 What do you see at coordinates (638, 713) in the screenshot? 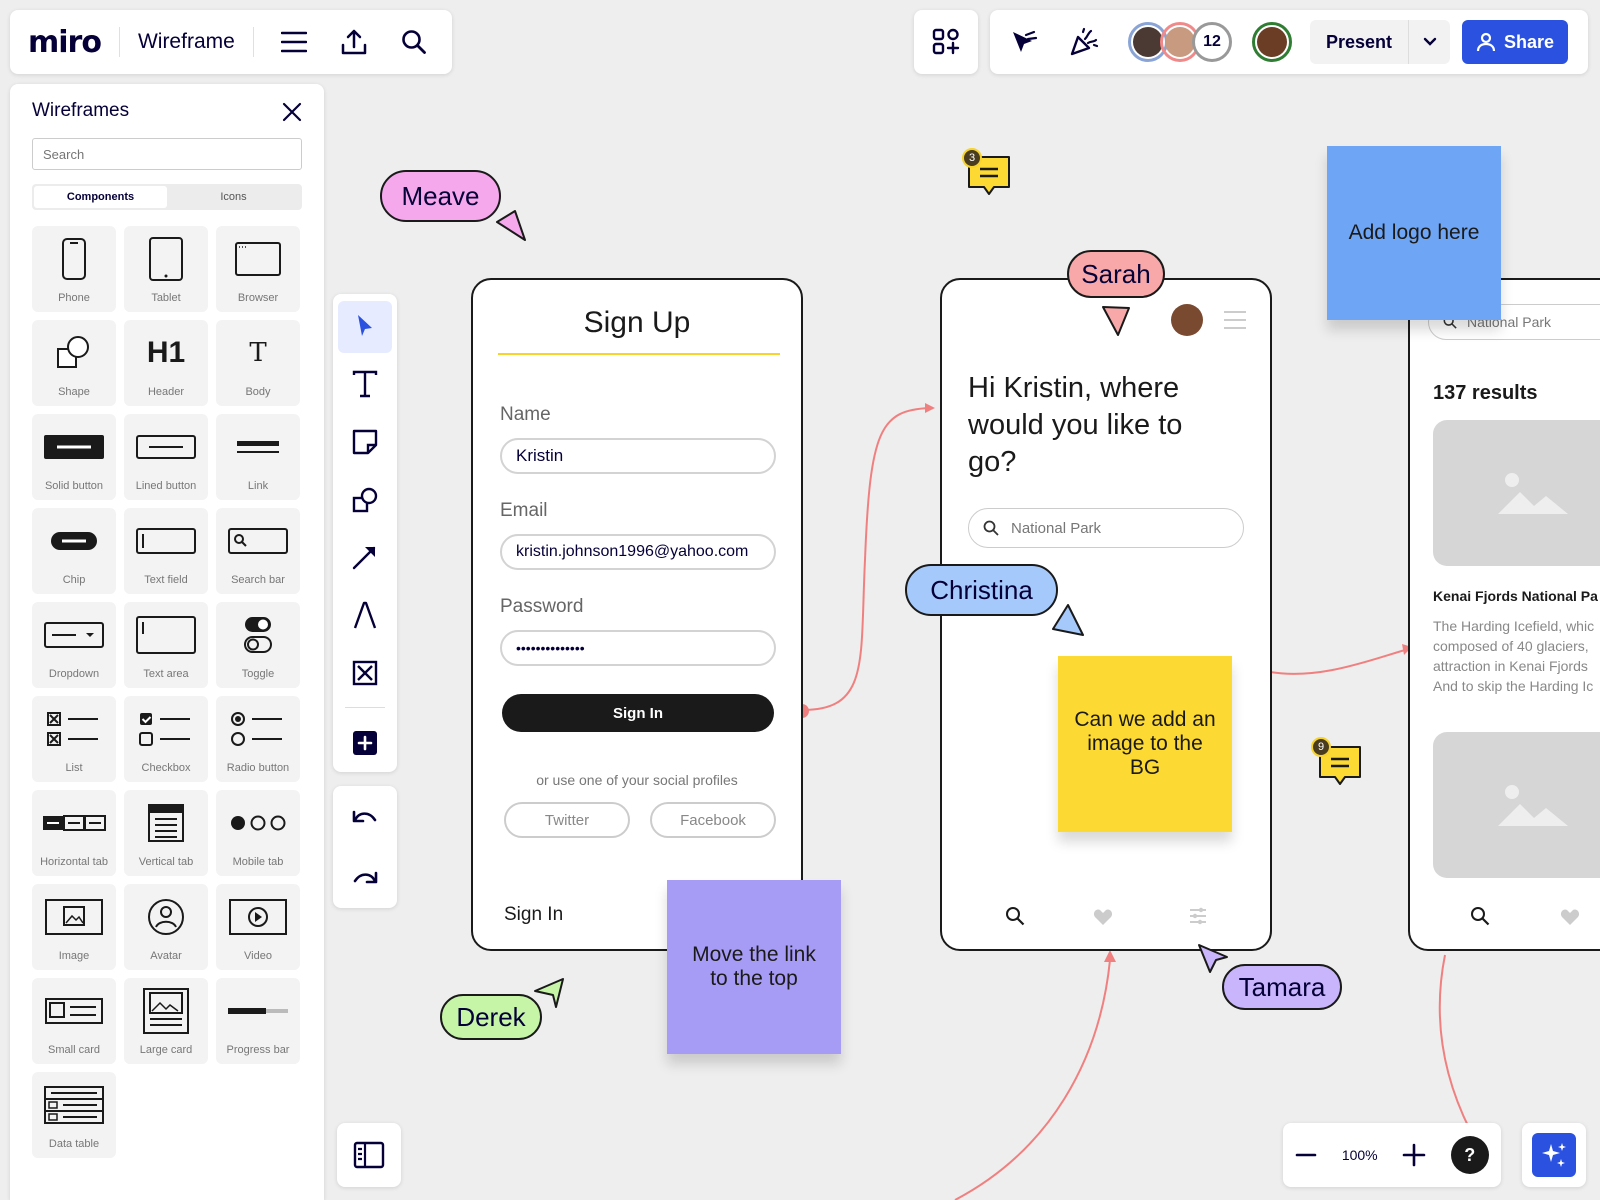
I see `signin-button: Sign In` at bounding box center [638, 713].